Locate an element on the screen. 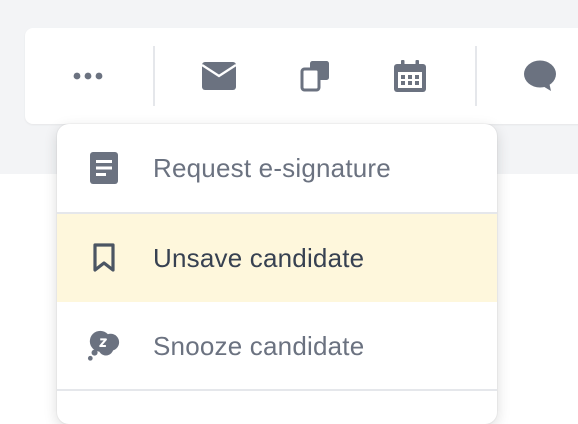 This screenshot has width=578, height=424. comment-icon is located at coordinates (540, 75).